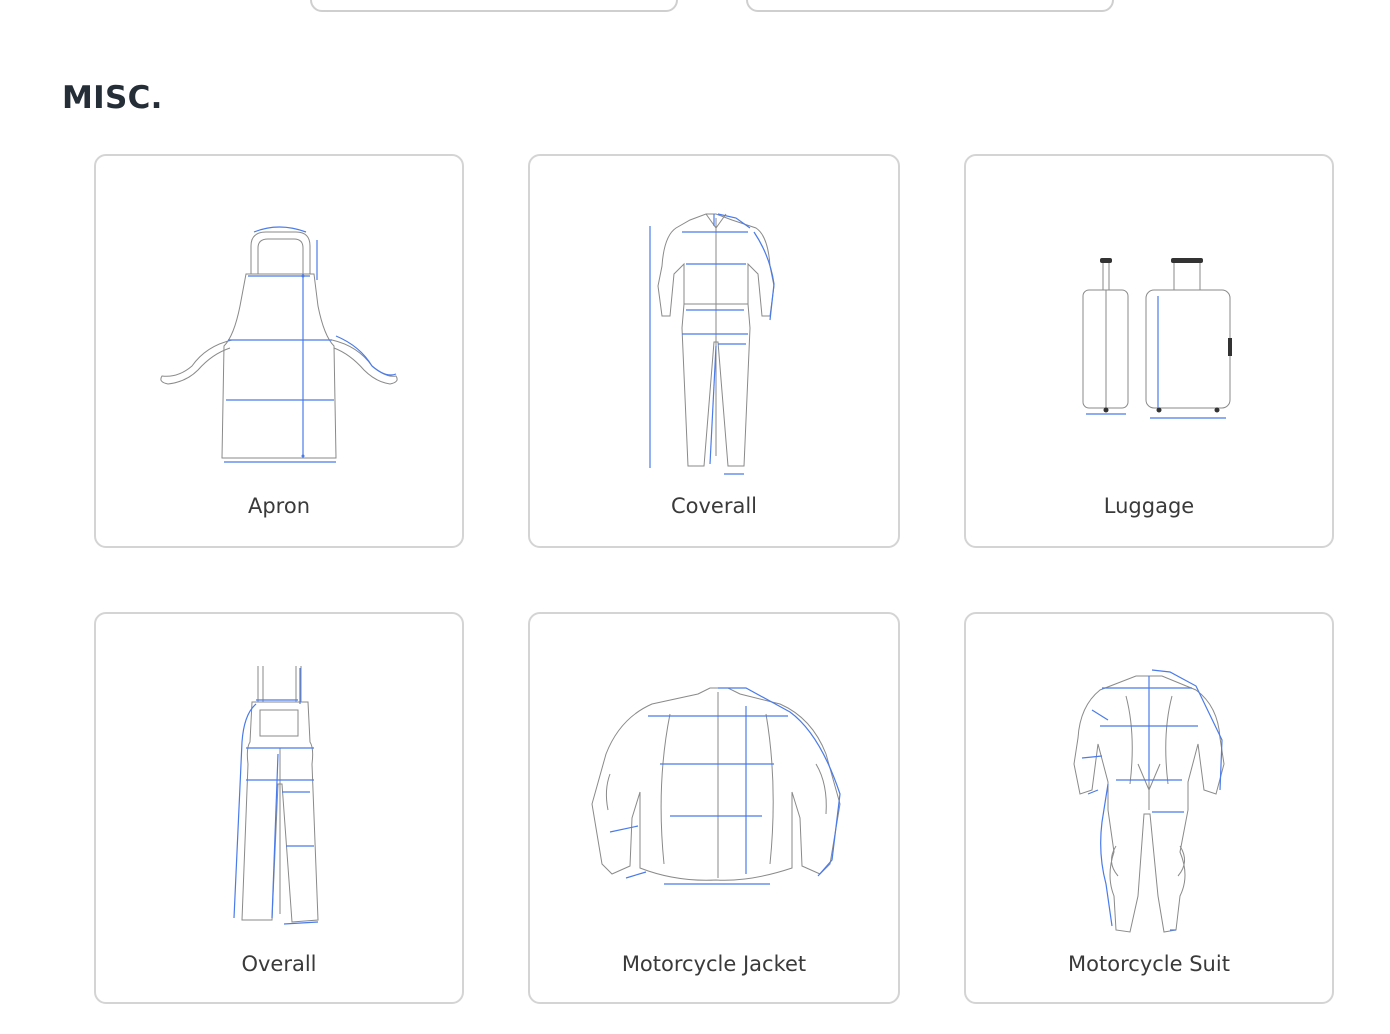  What do you see at coordinates (716, 786) in the screenshot?
I see `motorcycle-jacket-icon` at bounding box center [716, 786].